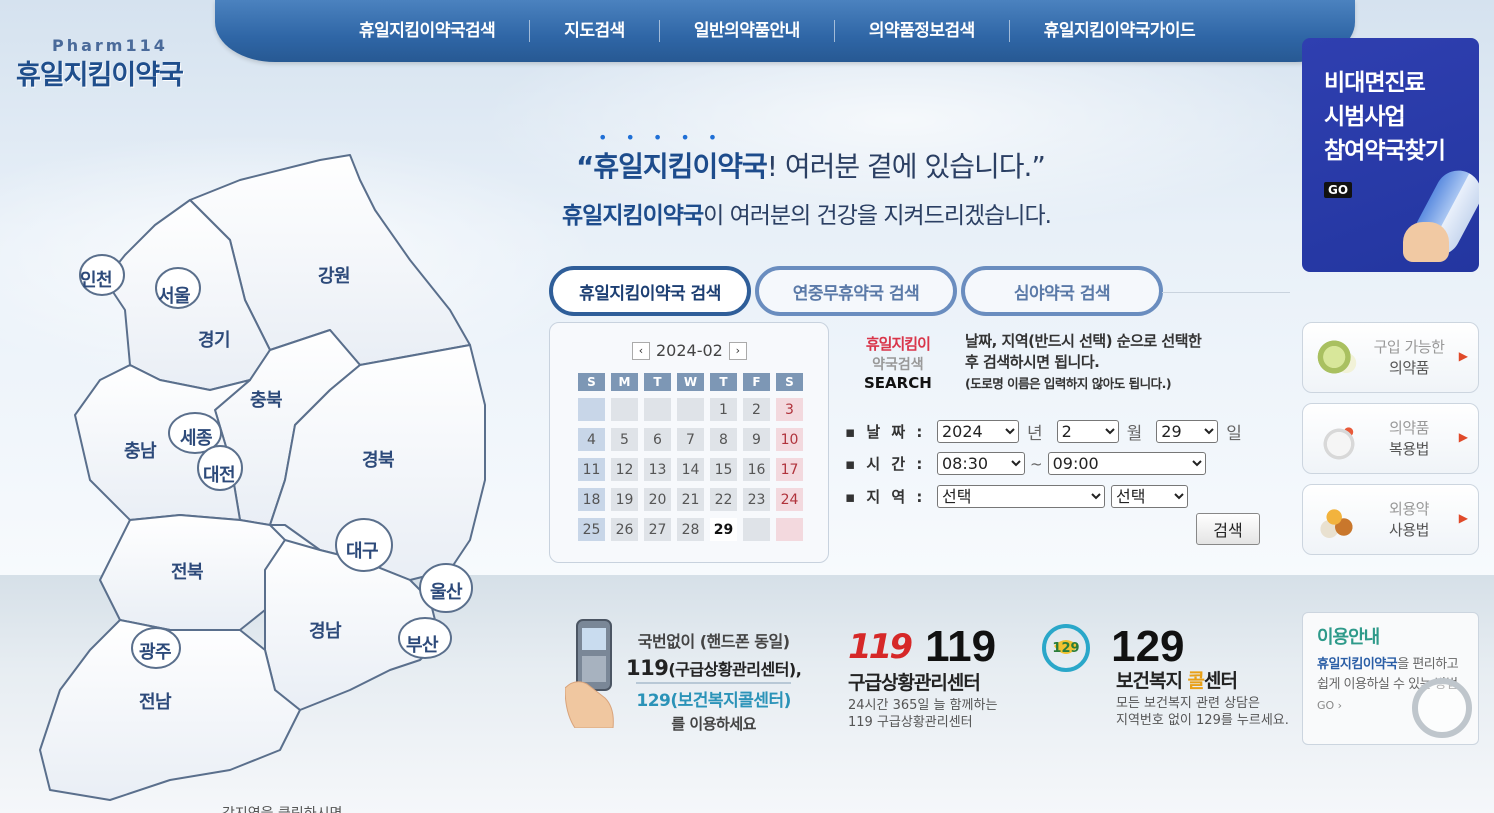  What do you see at coordinates (641, 350) in the screenshot?
I see `prev-month-button: ‹` at bounding box center [641, 350].